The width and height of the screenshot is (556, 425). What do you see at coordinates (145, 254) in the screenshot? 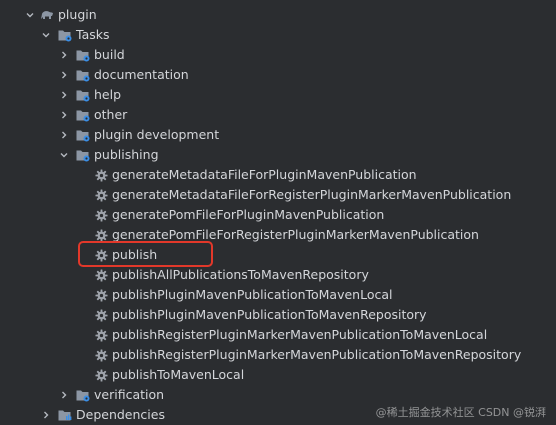
I see `highlight-box` at bounding box center [145, 254].